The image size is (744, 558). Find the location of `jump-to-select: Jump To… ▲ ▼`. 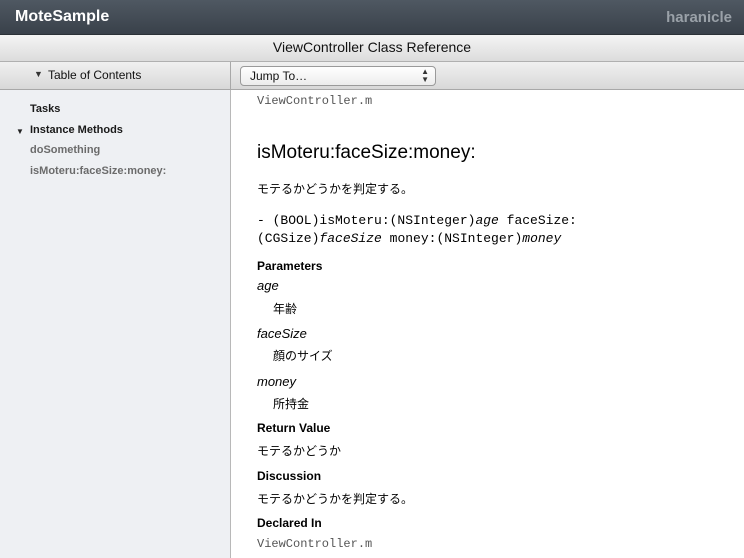

jump-to-select: Jump To… ▲ ▼ is located at coordinates (338, 76).